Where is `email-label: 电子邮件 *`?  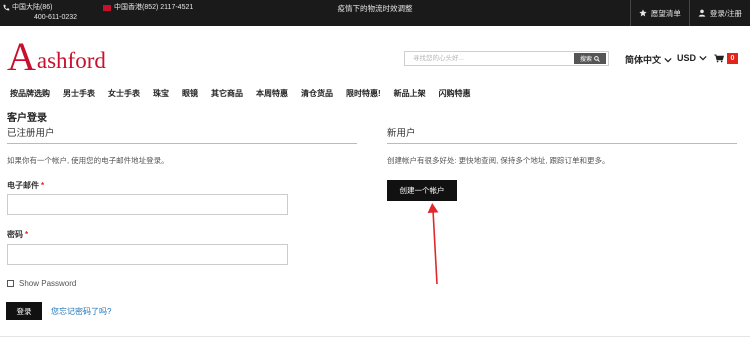 email-label: 电子邮件 * is located at coordinates (25, 185).